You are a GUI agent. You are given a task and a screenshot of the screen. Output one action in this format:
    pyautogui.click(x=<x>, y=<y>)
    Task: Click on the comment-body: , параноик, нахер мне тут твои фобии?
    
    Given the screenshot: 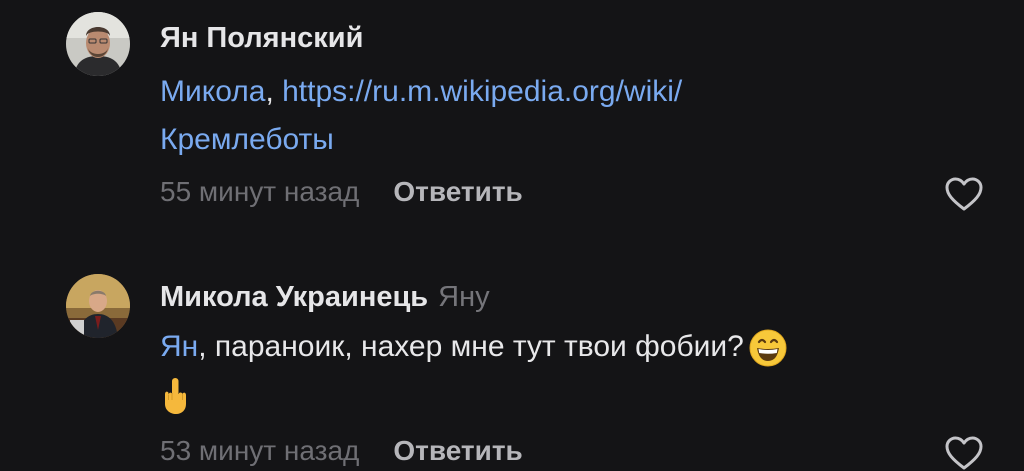 What is the action you would take?
    pyautogui.click(x=471, y=346)
    